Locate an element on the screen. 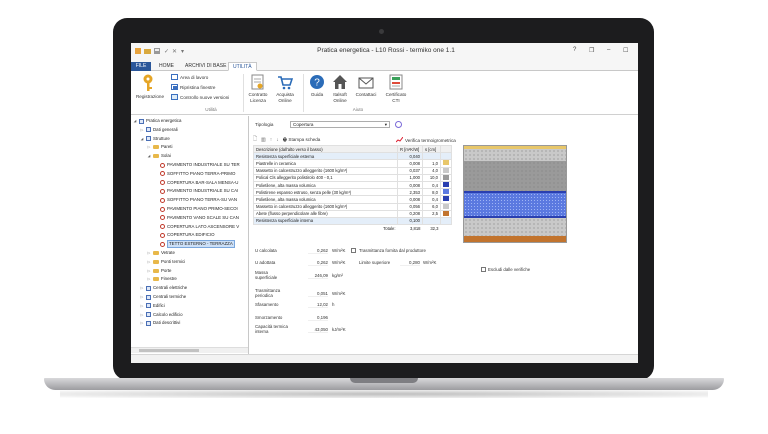  tree-item: SOFFITTO PIANO TERRA-PRIMO is located at coordinates (194, 174).